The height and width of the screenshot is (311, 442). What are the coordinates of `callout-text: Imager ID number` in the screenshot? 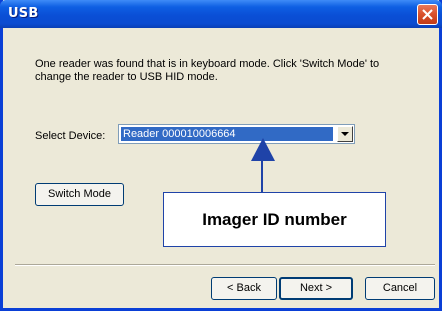 It's located at (274, 219).